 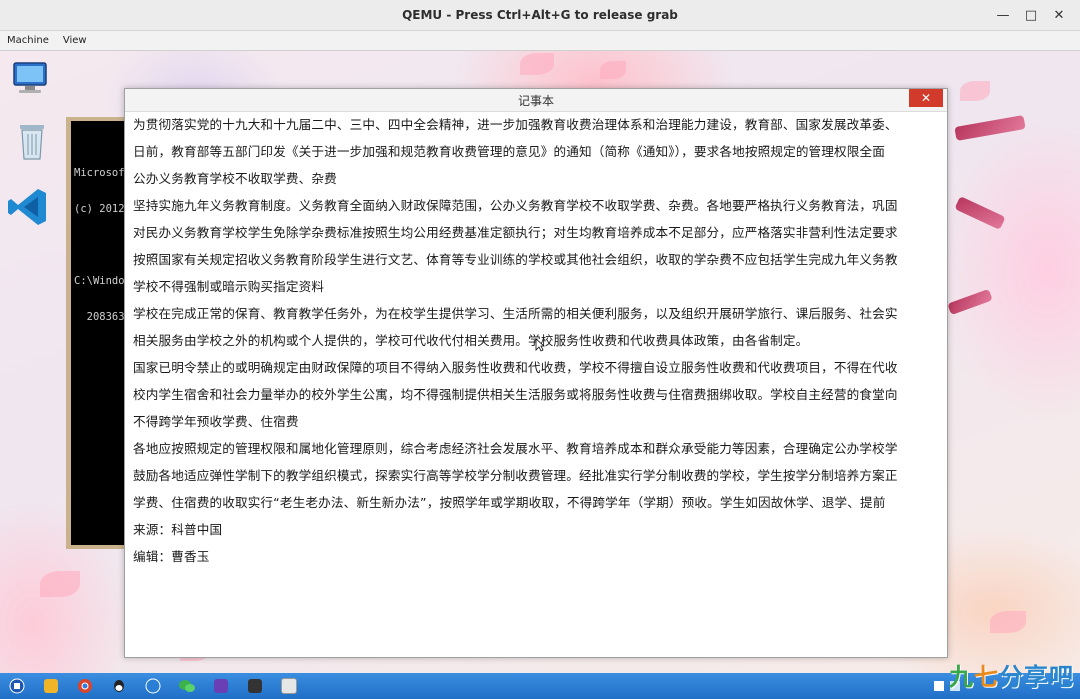 What do you see at coordinates (540, 345) in the screenshot?
I see `mouse-cursor-icon` at bounding box center [540, 345].